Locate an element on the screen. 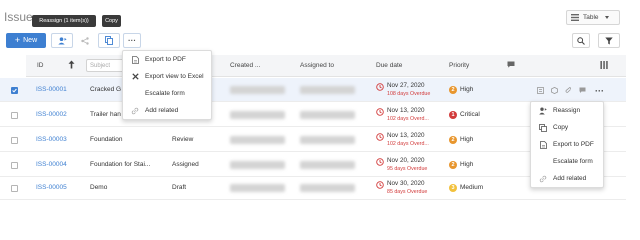 The height and width of the screenshot is (240, 640). columns-settings-icon is located at coordinates (604, 65).